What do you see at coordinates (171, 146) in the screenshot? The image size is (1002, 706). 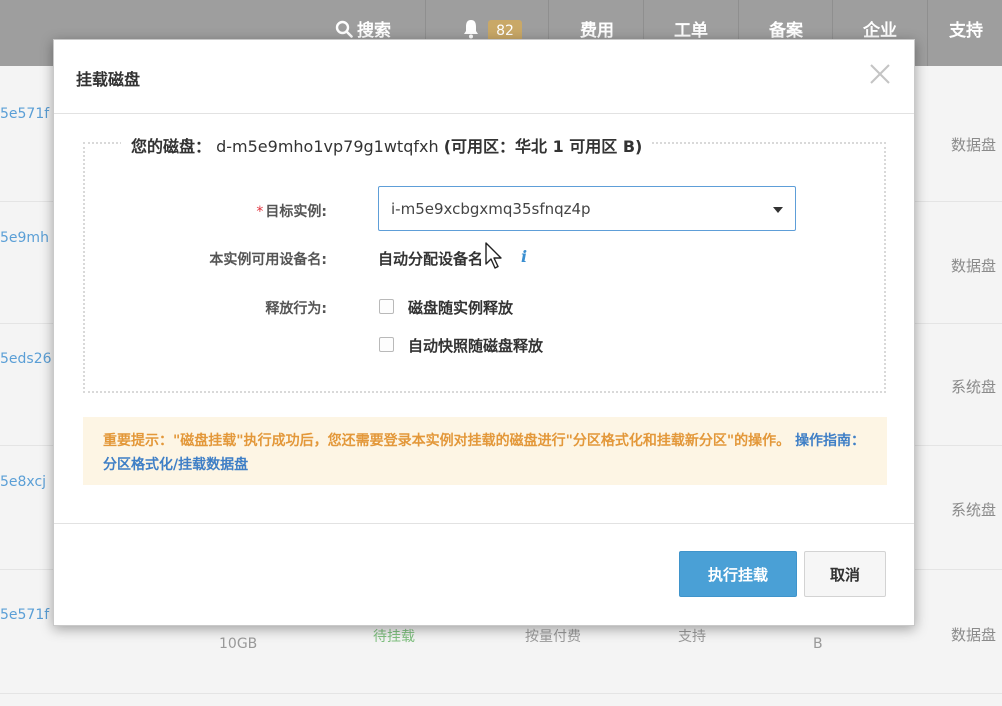 I see `disk-label: 您的磁盘：` at bounding box center [171, 146].